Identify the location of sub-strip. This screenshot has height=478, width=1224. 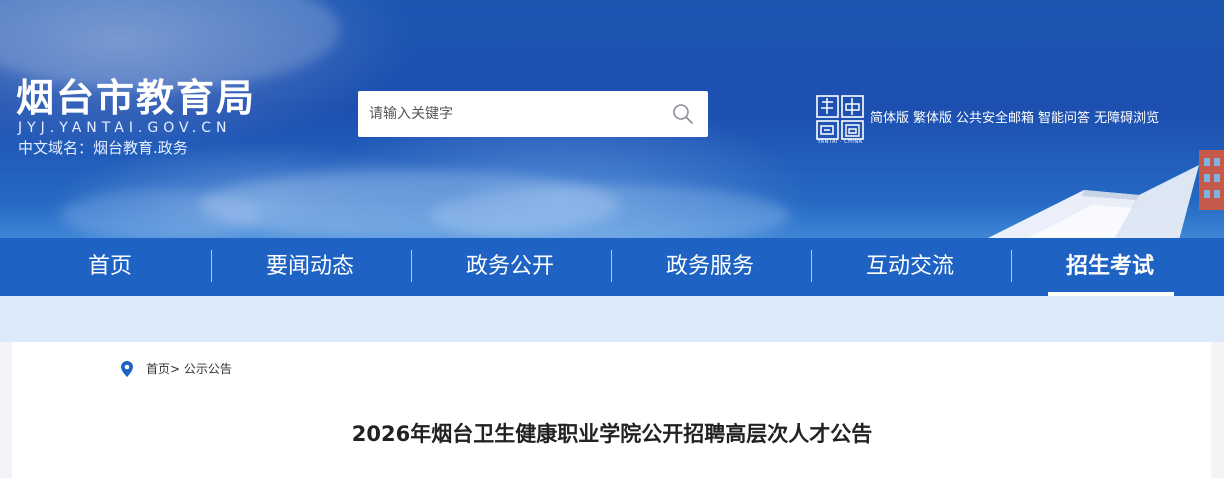
(612, 319).